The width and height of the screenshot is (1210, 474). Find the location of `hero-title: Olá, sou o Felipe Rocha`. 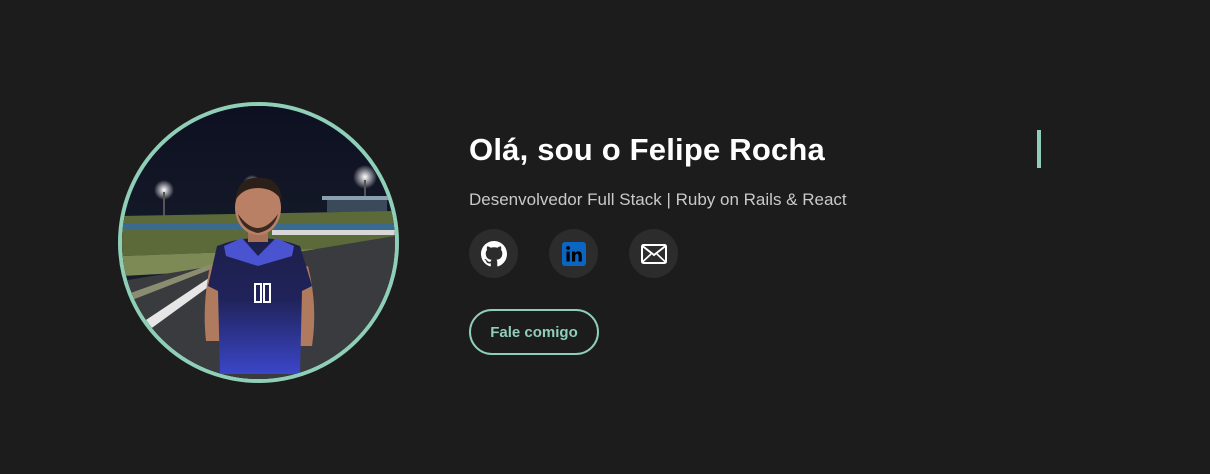

hero-title: Olá, sou o Felipe Rocha is located at coordinates (647, 149).